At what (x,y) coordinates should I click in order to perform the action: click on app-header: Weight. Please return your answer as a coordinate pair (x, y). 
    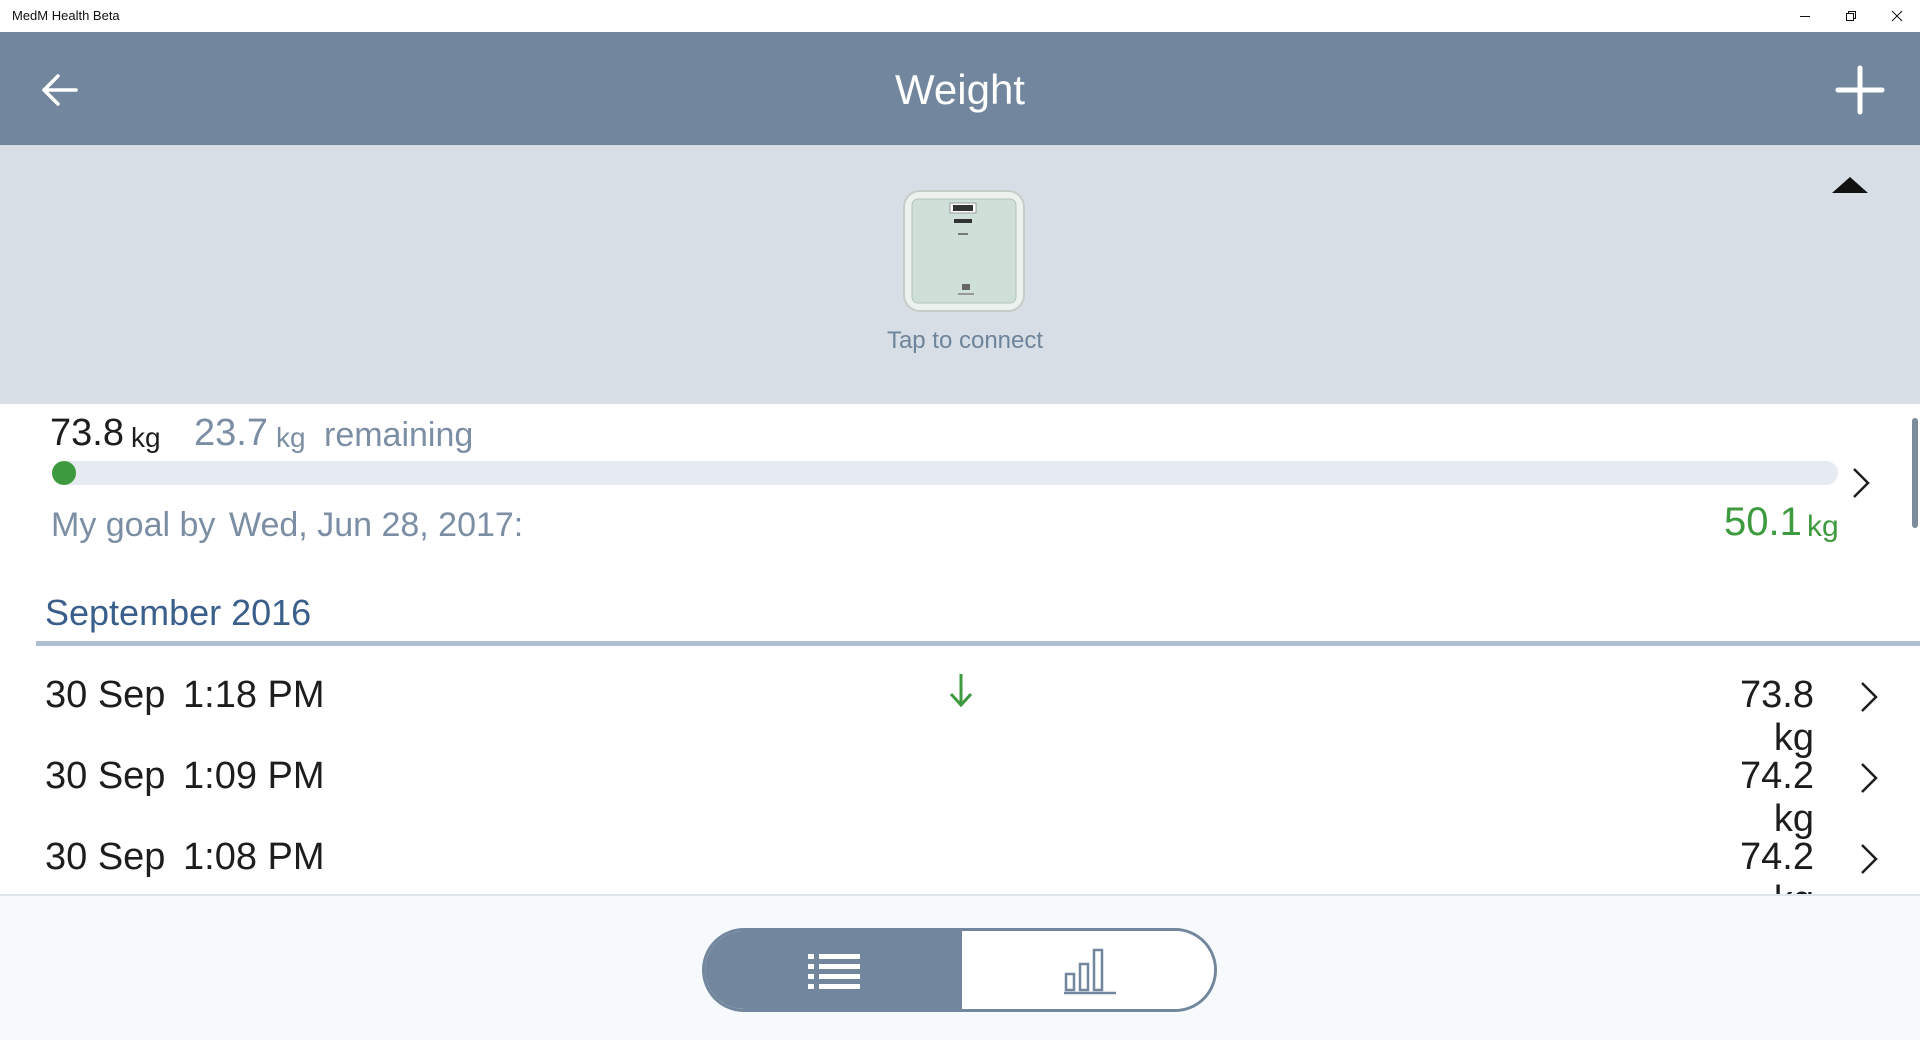
    Looking at the image, I should click on (960, 88).